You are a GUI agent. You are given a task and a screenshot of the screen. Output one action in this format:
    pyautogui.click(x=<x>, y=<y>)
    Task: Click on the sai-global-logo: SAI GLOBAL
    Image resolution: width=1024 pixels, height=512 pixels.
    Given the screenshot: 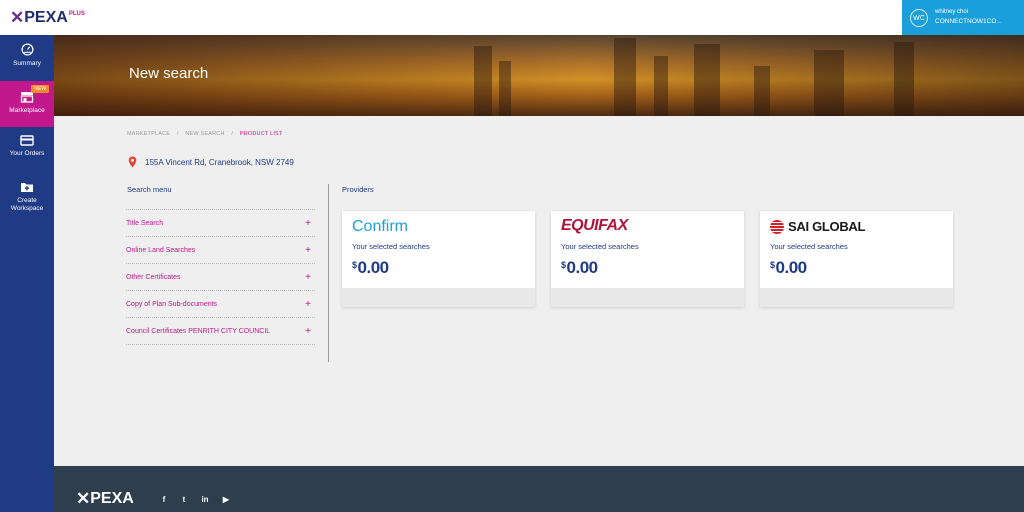 What is the action you would take?
    pyautogui.click(x=817, y=226)
    